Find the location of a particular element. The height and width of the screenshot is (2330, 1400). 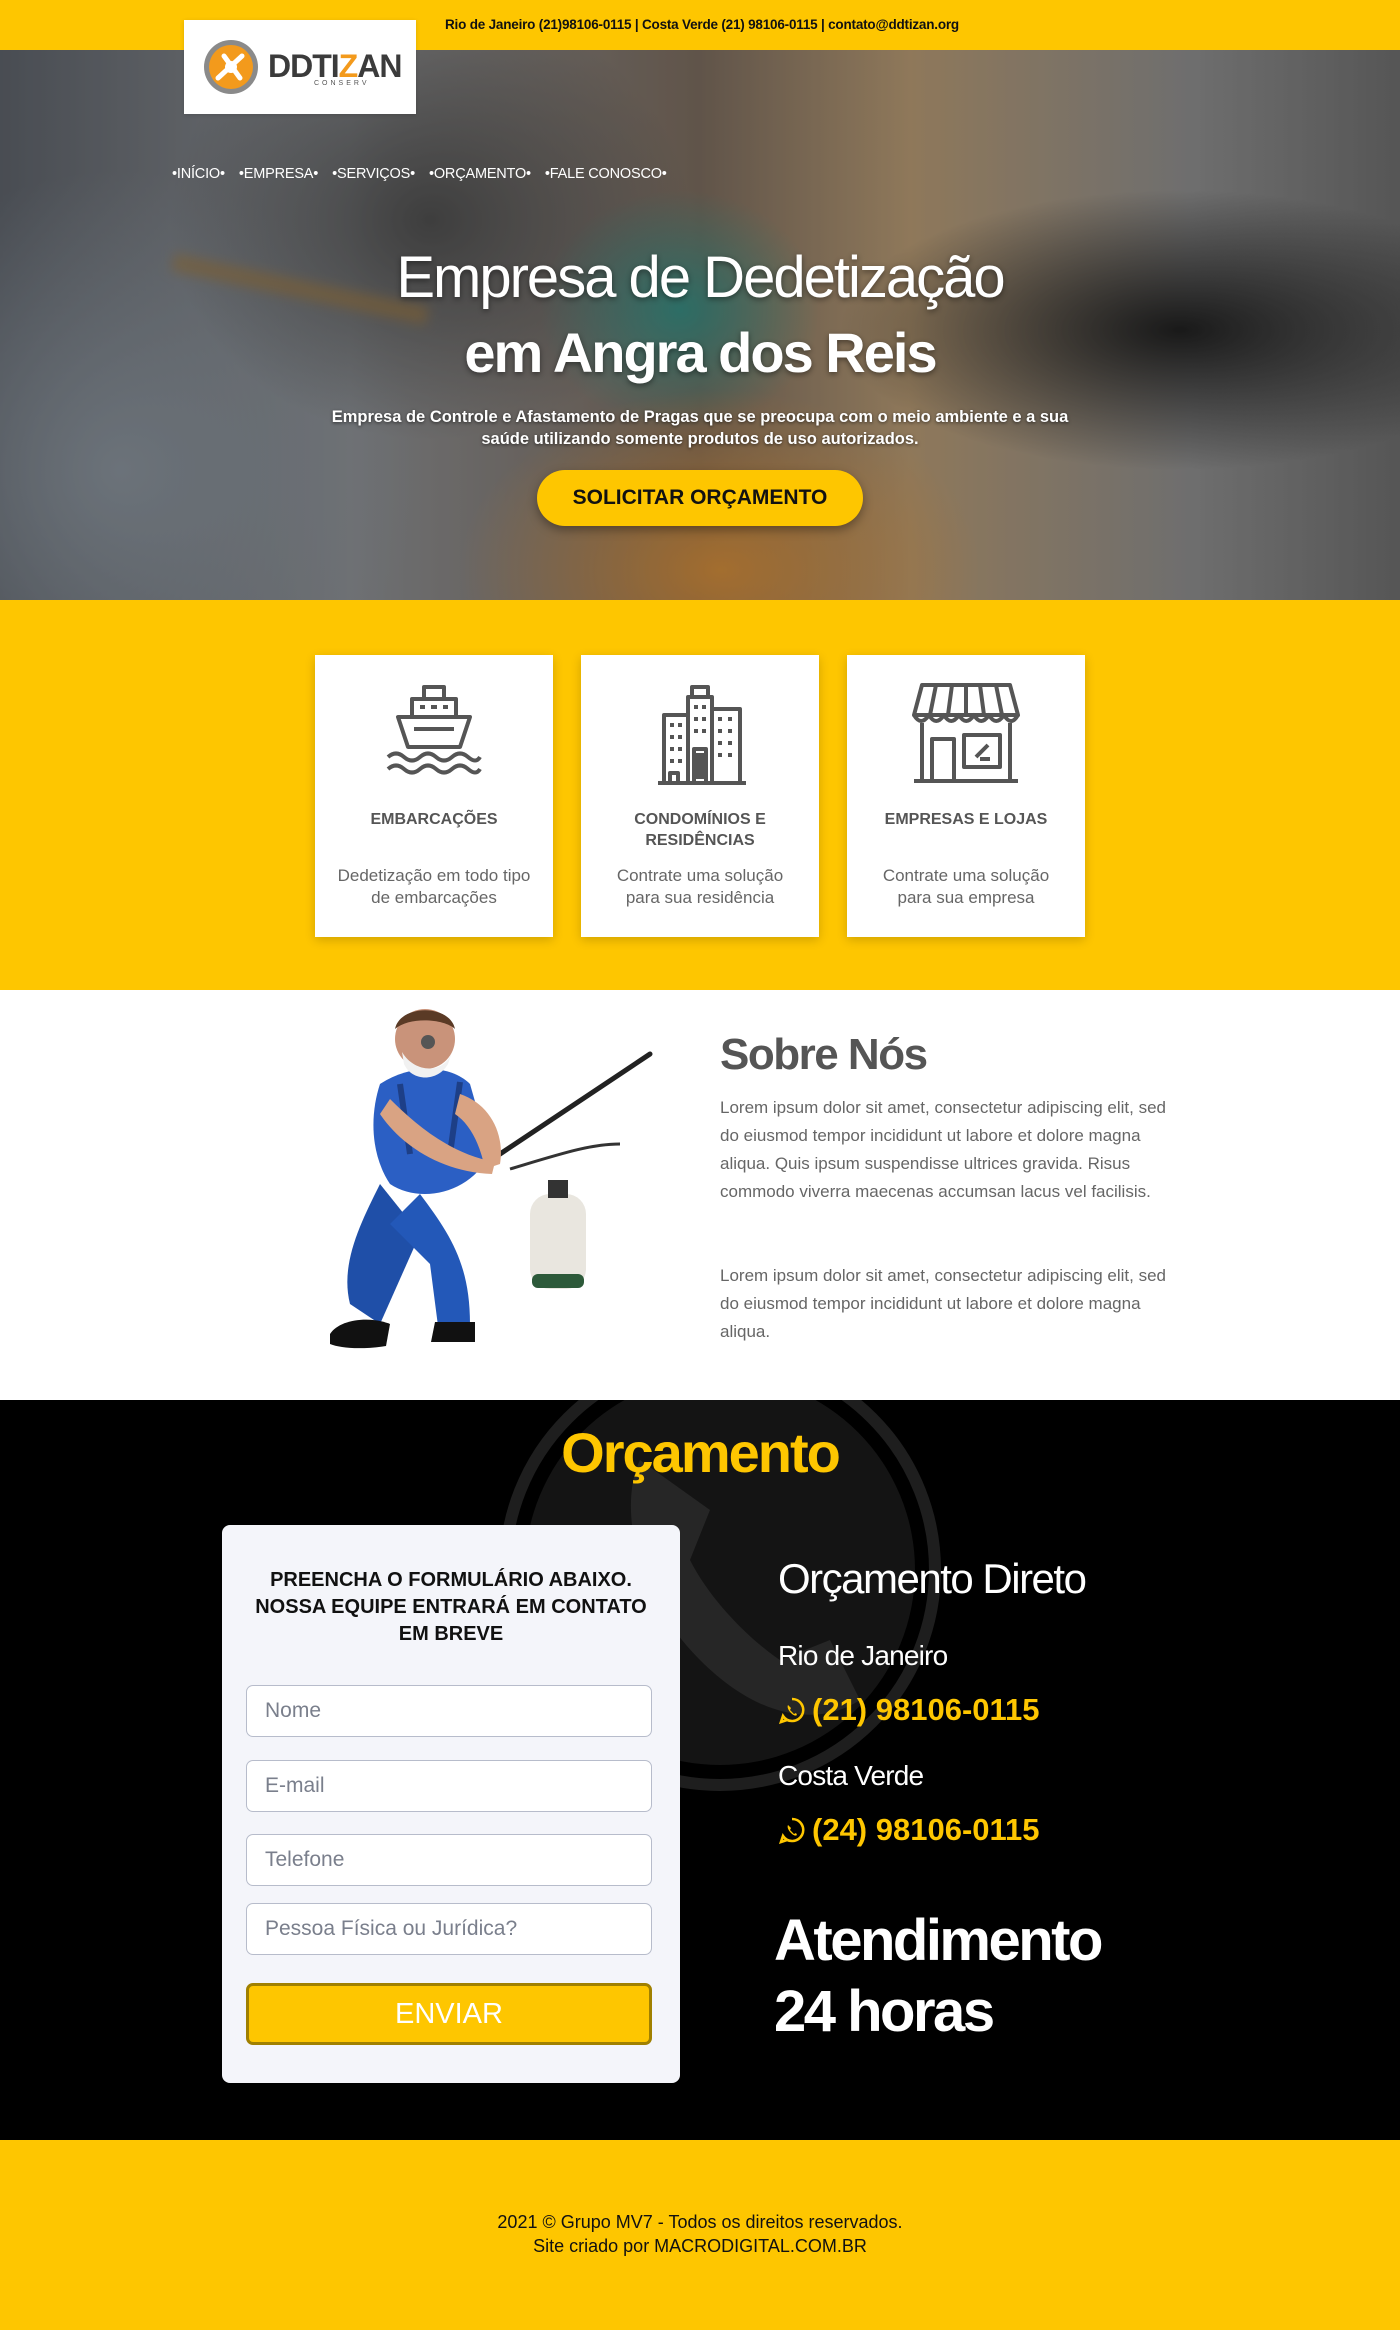

hero-title-line1: Empresa de Dedetização is located at coordinates (700, 277).